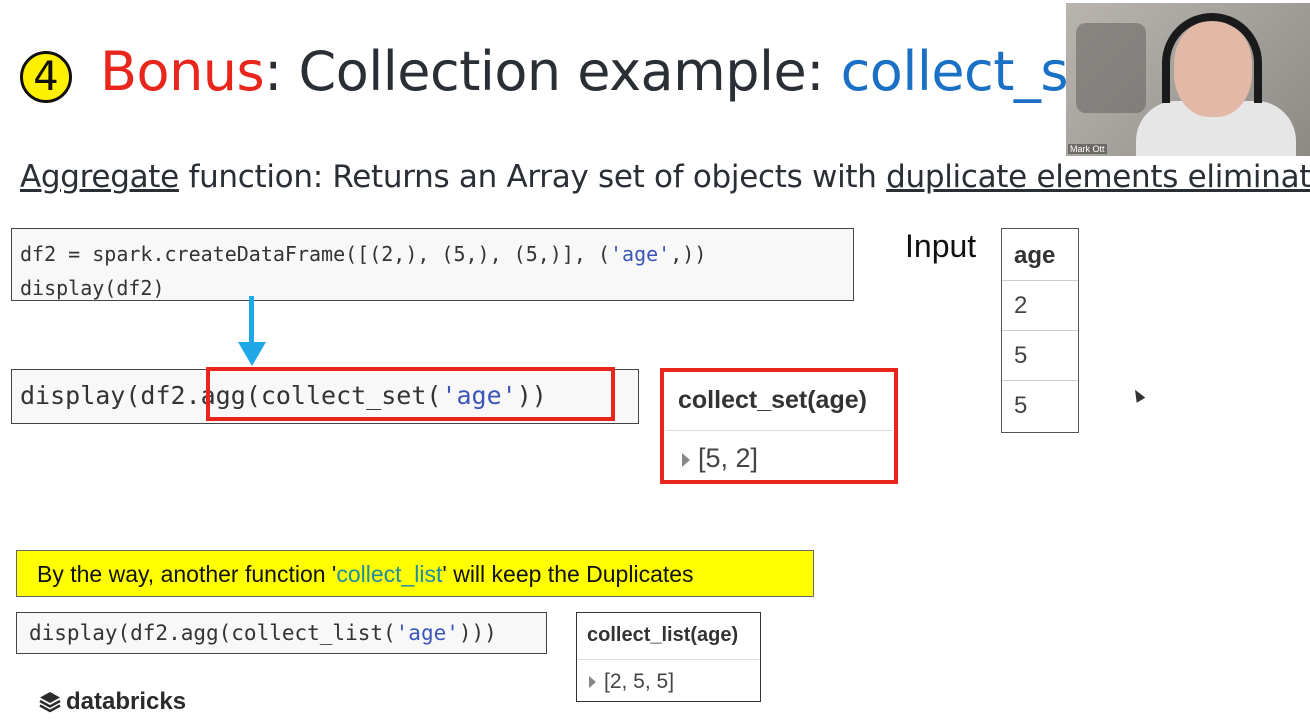 The height and width of the screenshot is (721, 1310). I want to click on result-collect-set-table: collect_set(age) [5, 2], so click(779, 426).